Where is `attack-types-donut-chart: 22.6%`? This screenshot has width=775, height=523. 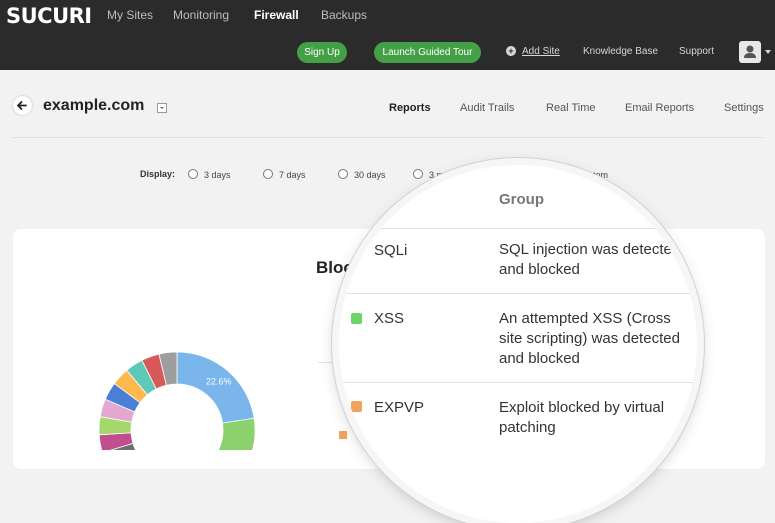
attack-types-donut-chart: 22.6% is located at coordinates (177, 400).